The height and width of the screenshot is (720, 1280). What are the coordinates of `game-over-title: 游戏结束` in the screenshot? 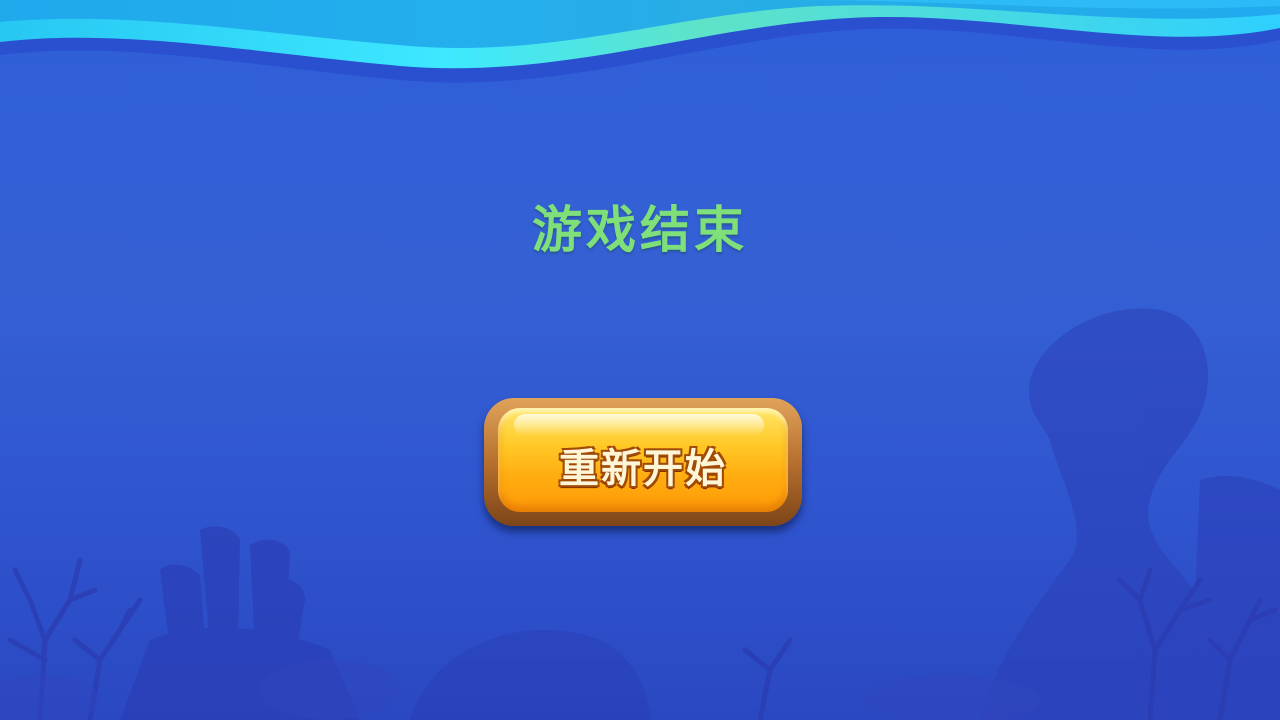 It's located at (640, 230).